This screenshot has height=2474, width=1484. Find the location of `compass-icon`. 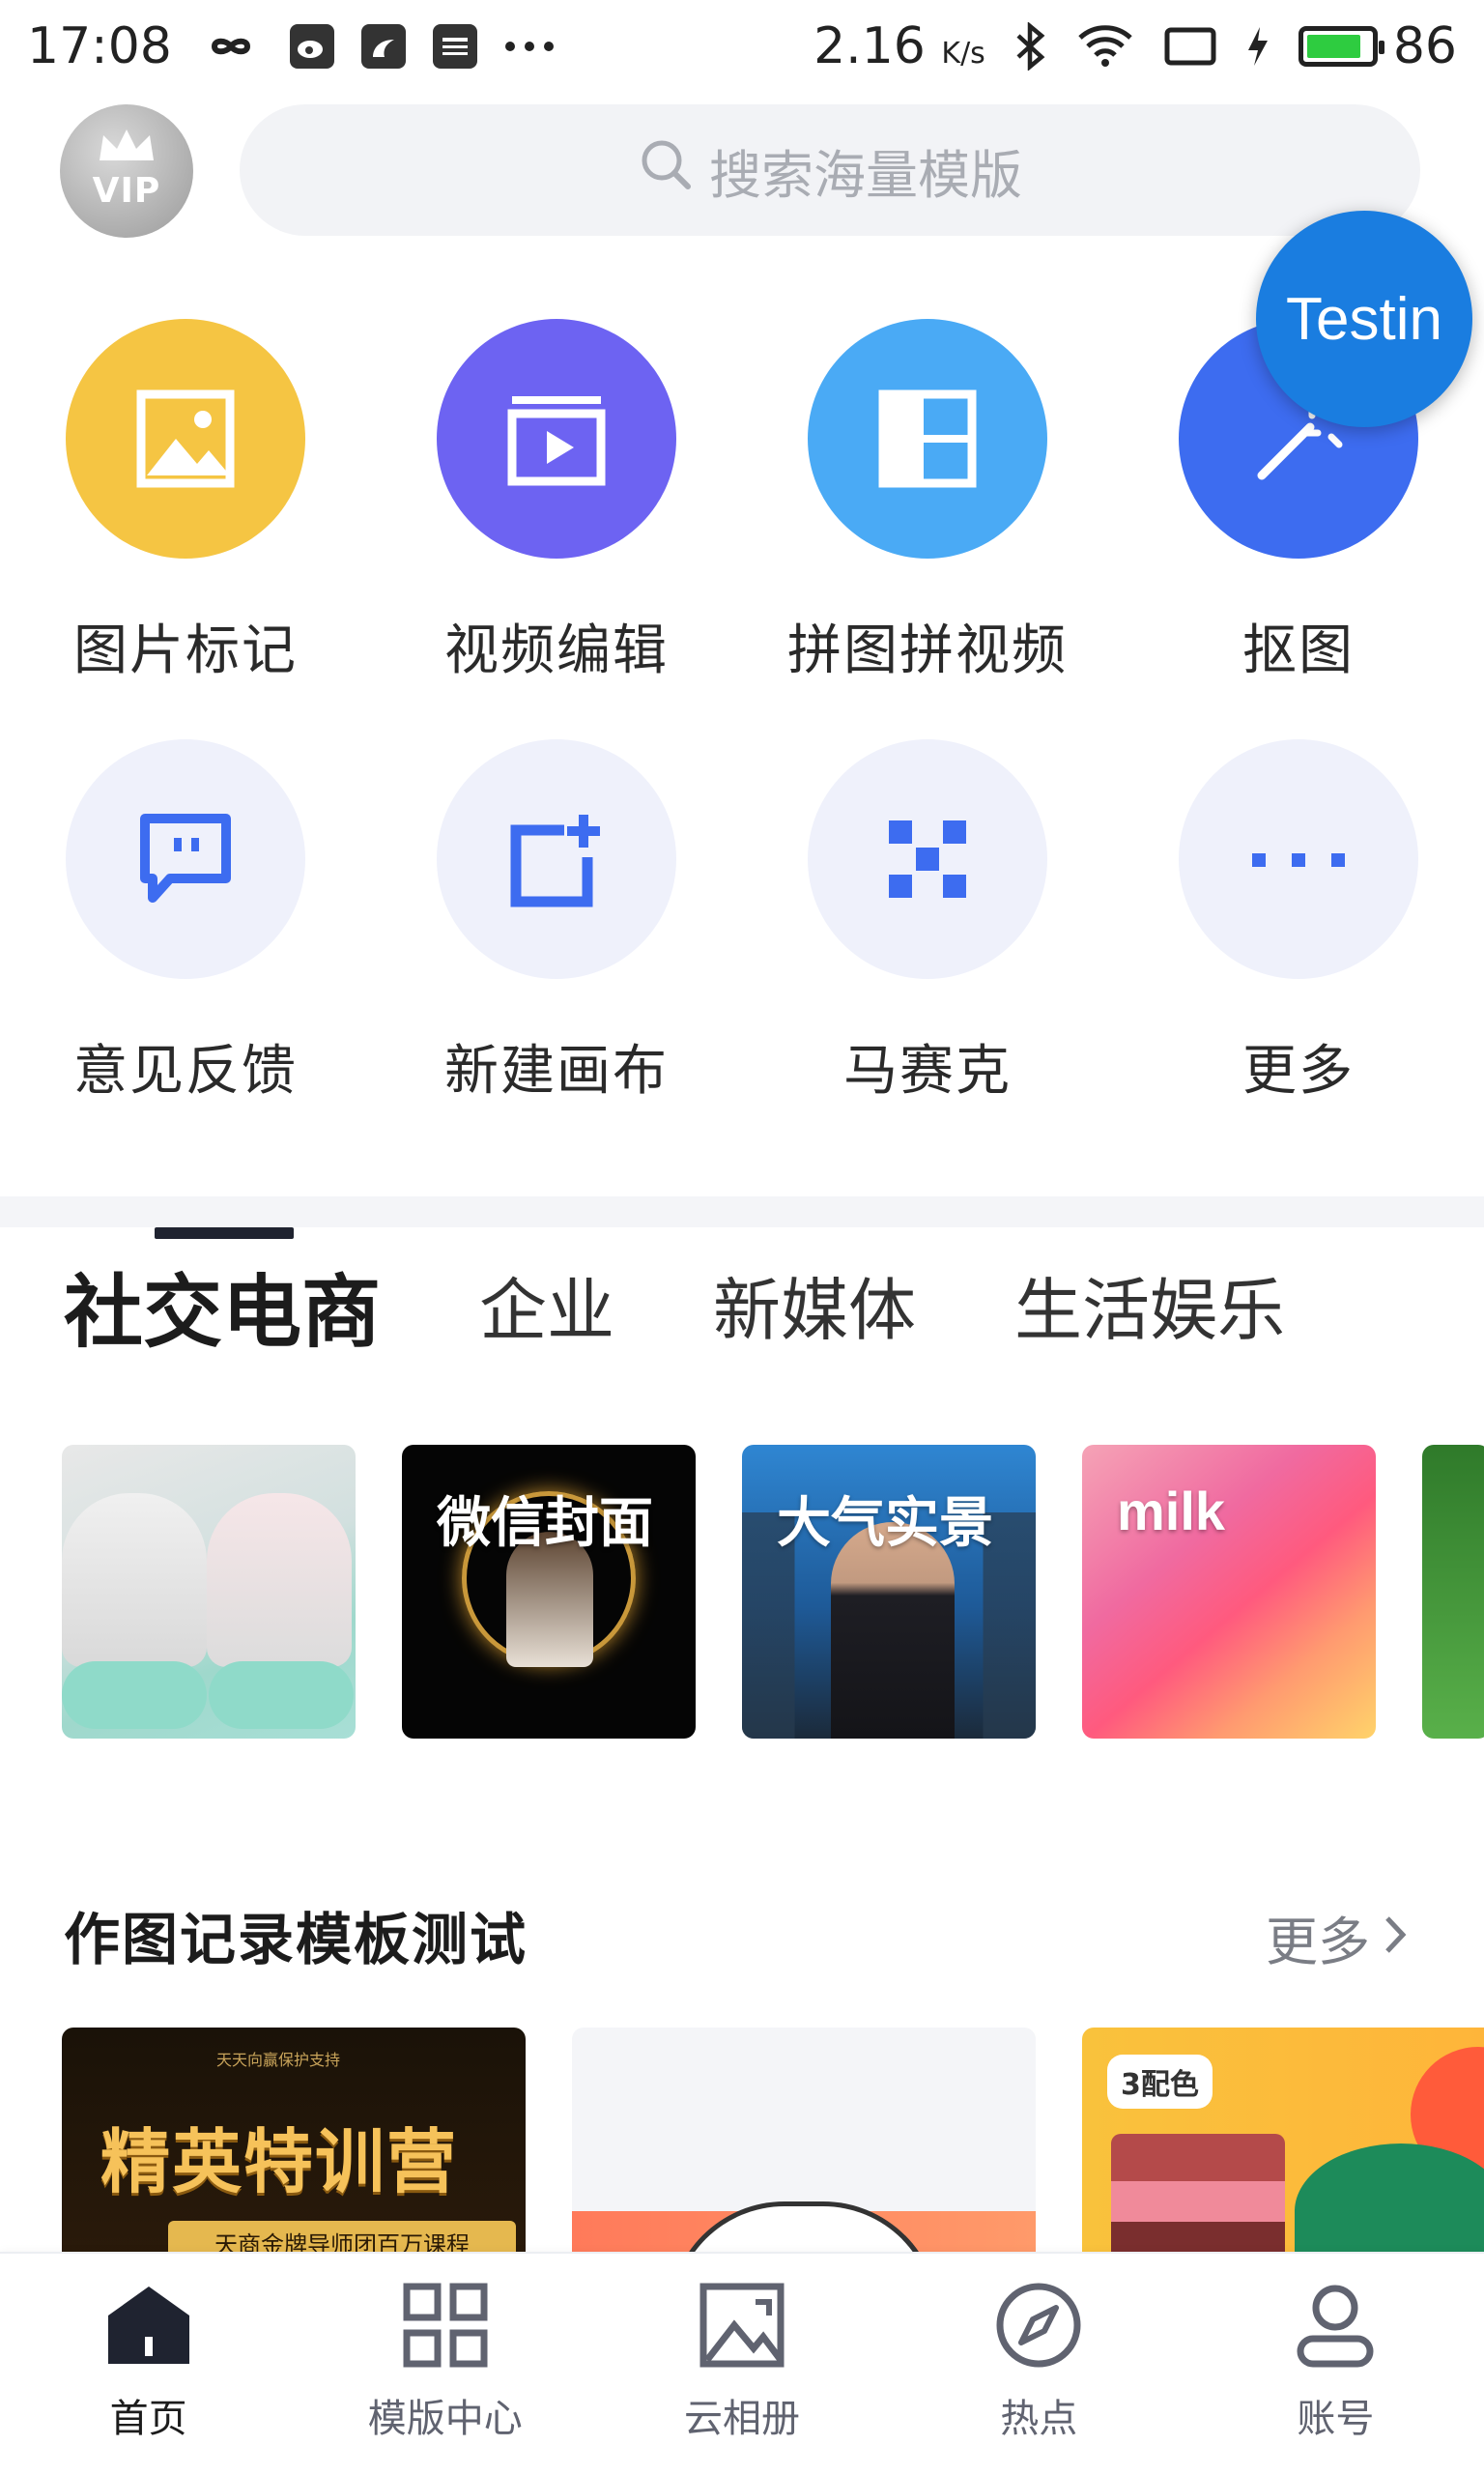

compass-icon is located at coordinates (1039, 2327).